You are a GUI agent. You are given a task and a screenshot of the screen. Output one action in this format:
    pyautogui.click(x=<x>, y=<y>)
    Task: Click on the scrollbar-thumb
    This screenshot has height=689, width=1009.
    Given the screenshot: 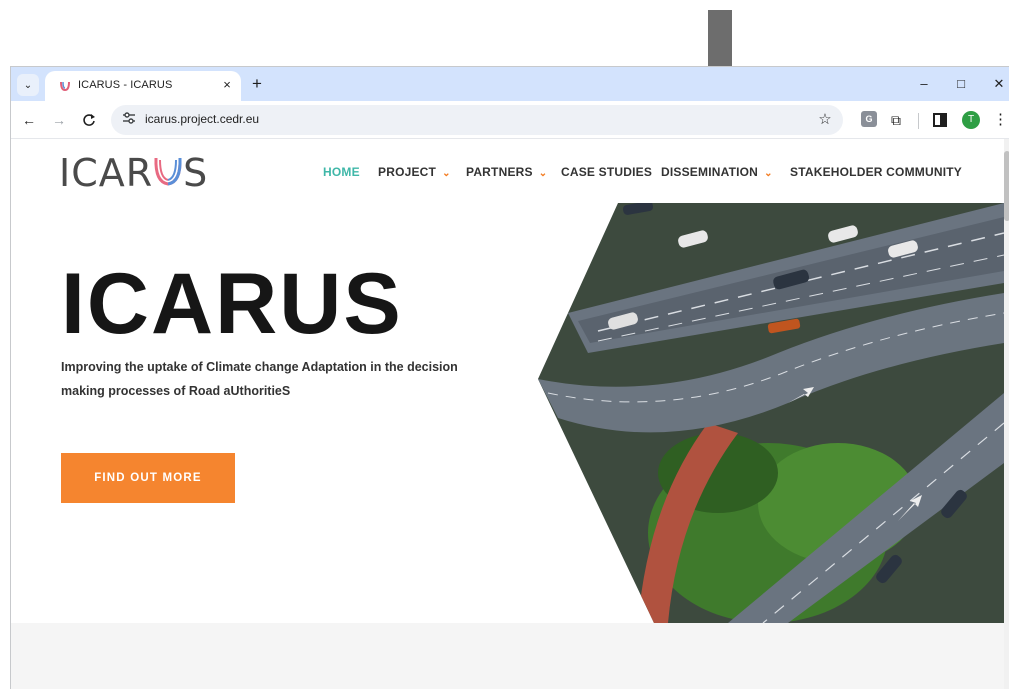 What is the action you would take?
    pyautogui.click(x=1006, y=186)
    